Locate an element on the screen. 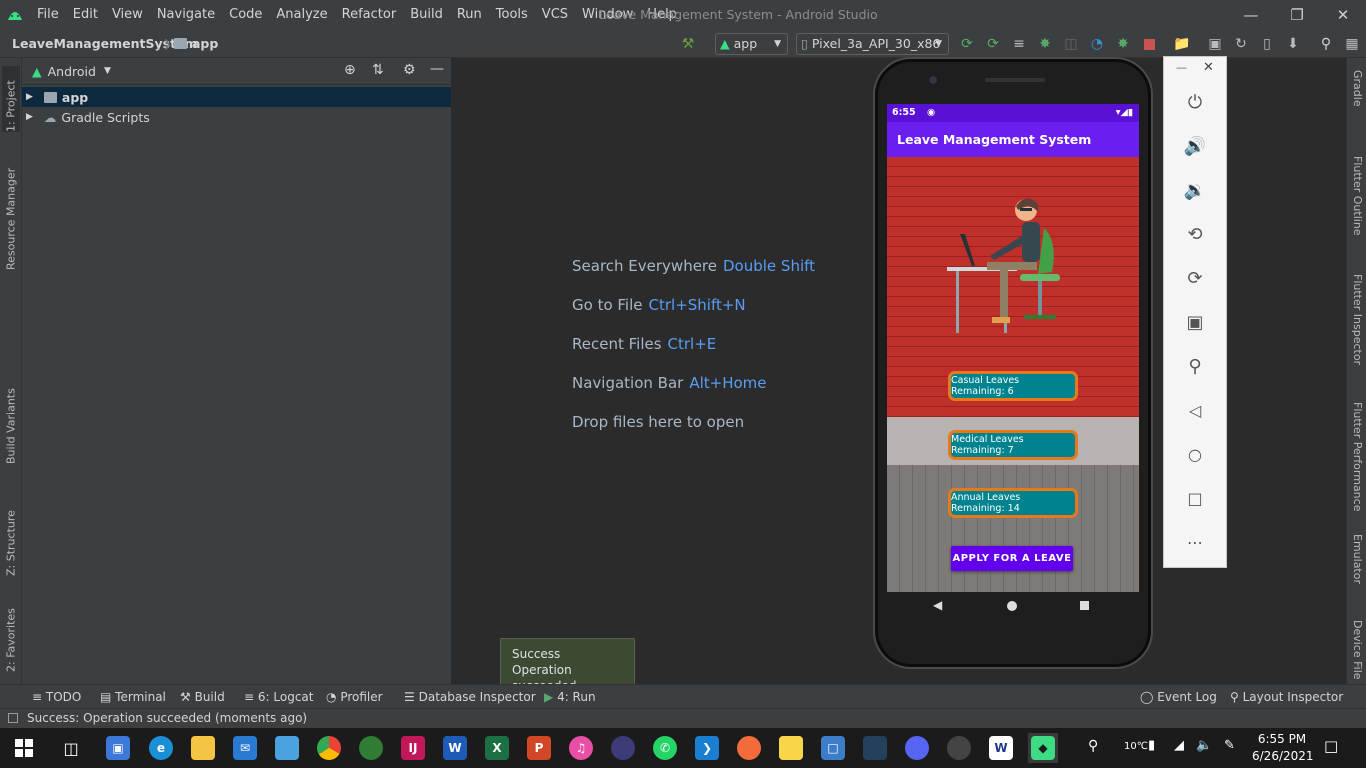 Image resolution: width=1366 pixels, height=768 pixels. spider-app-icon is located at coordinates (371, 748).